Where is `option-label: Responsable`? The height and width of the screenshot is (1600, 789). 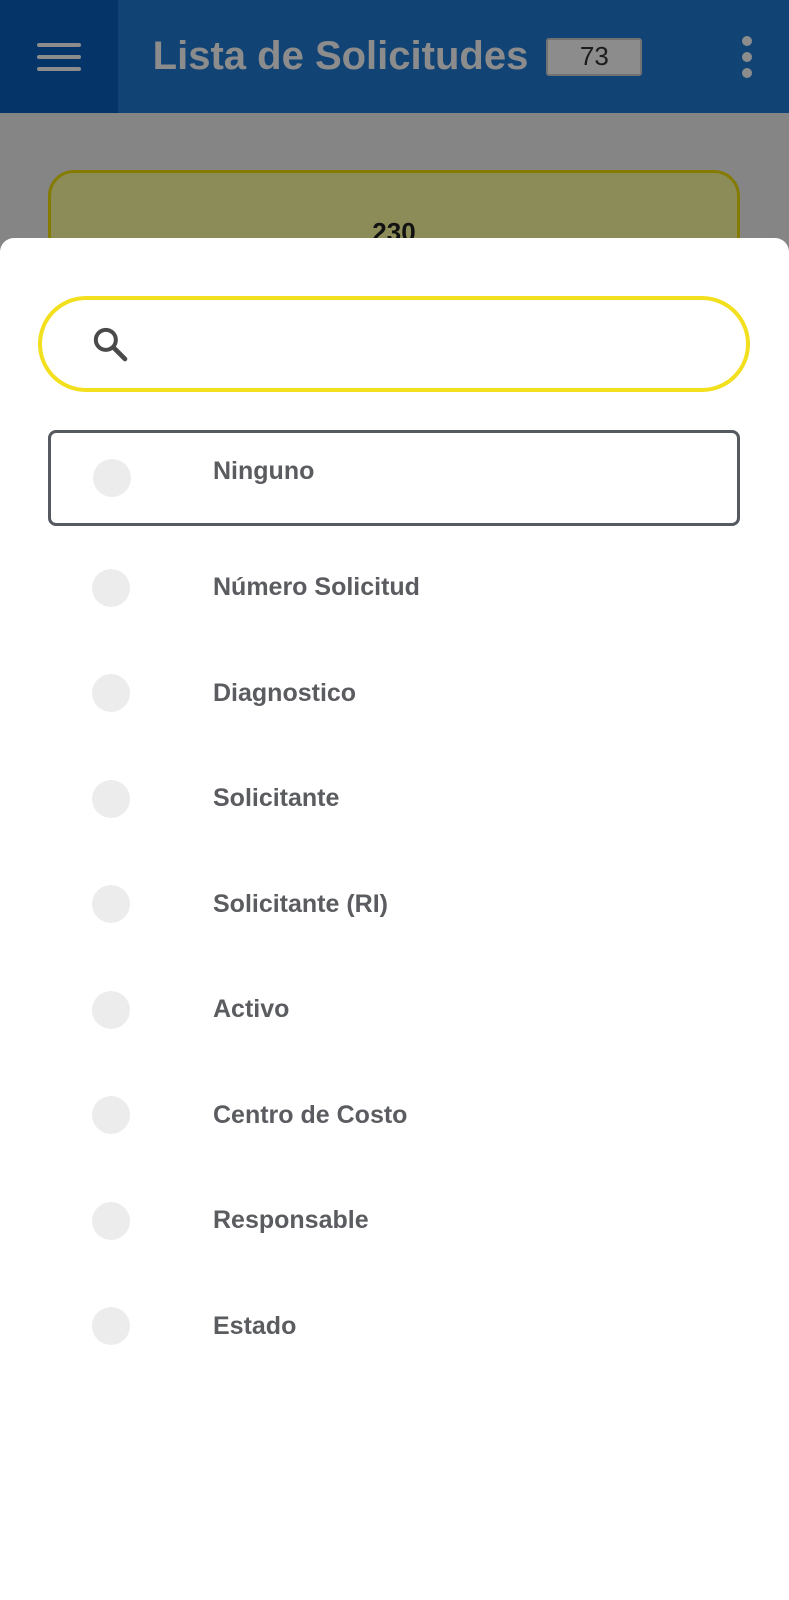 option-label: Responsable is located at coordinates (291, 1220).